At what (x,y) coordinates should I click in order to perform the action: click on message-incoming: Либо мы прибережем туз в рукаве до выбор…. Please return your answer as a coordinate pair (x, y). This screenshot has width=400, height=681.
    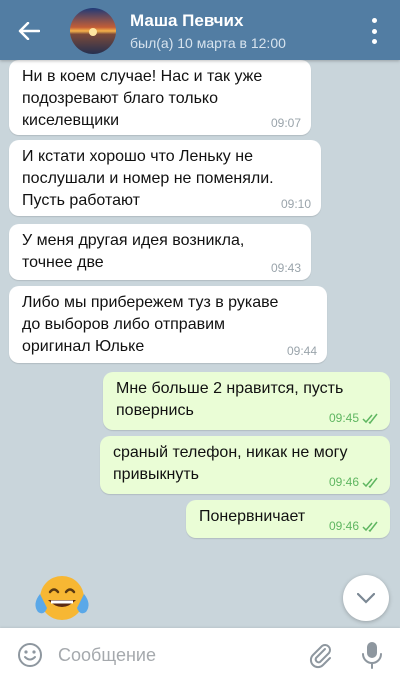
    Looking at the image, I should click on (168, 324).